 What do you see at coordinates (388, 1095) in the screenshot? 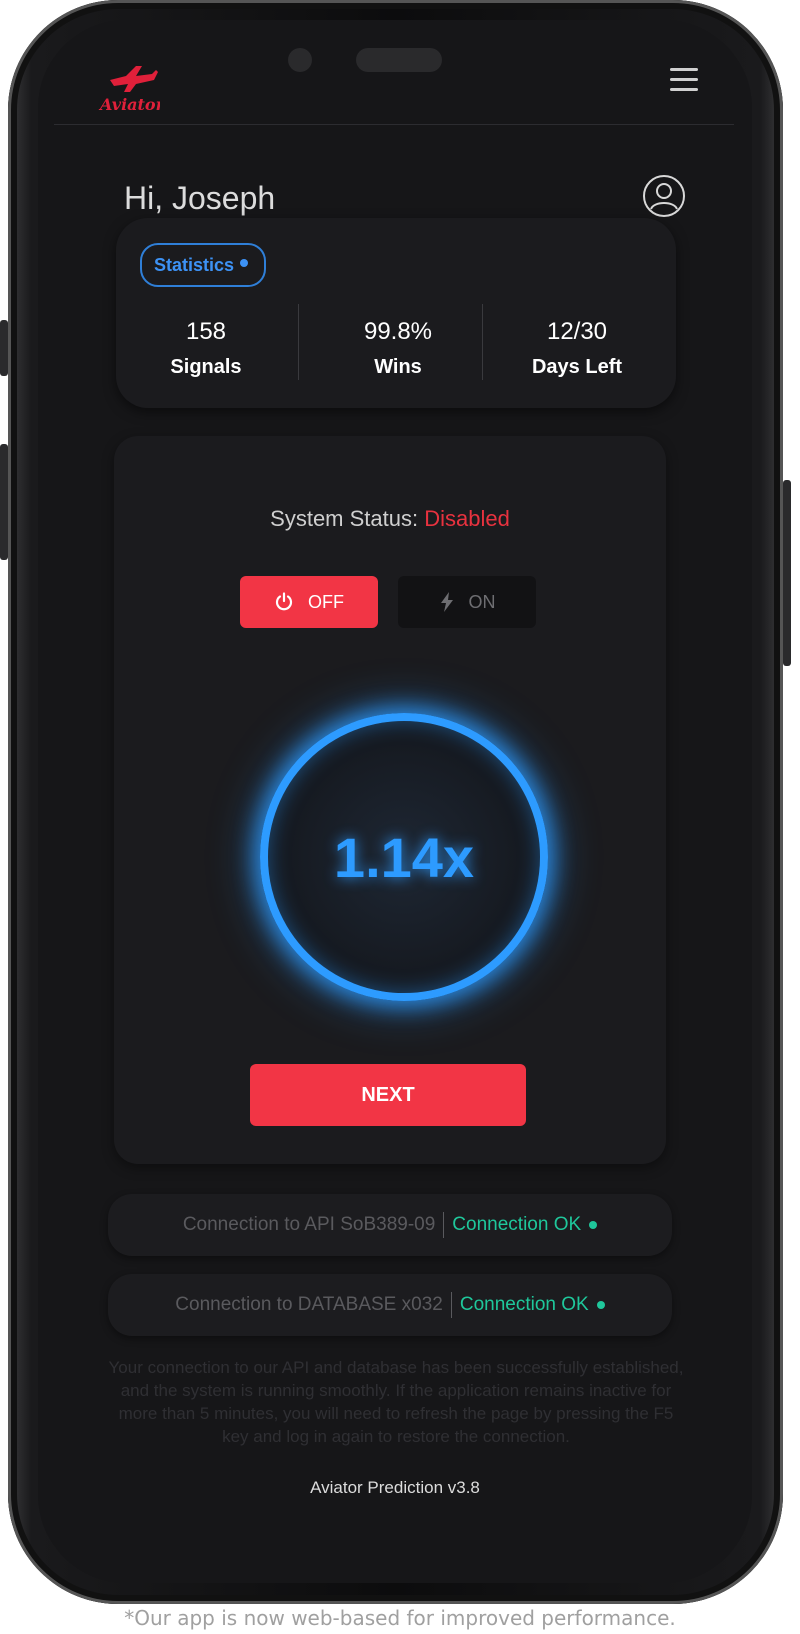
I see `next-button: NEXT` at bounding box center [388, 1095].